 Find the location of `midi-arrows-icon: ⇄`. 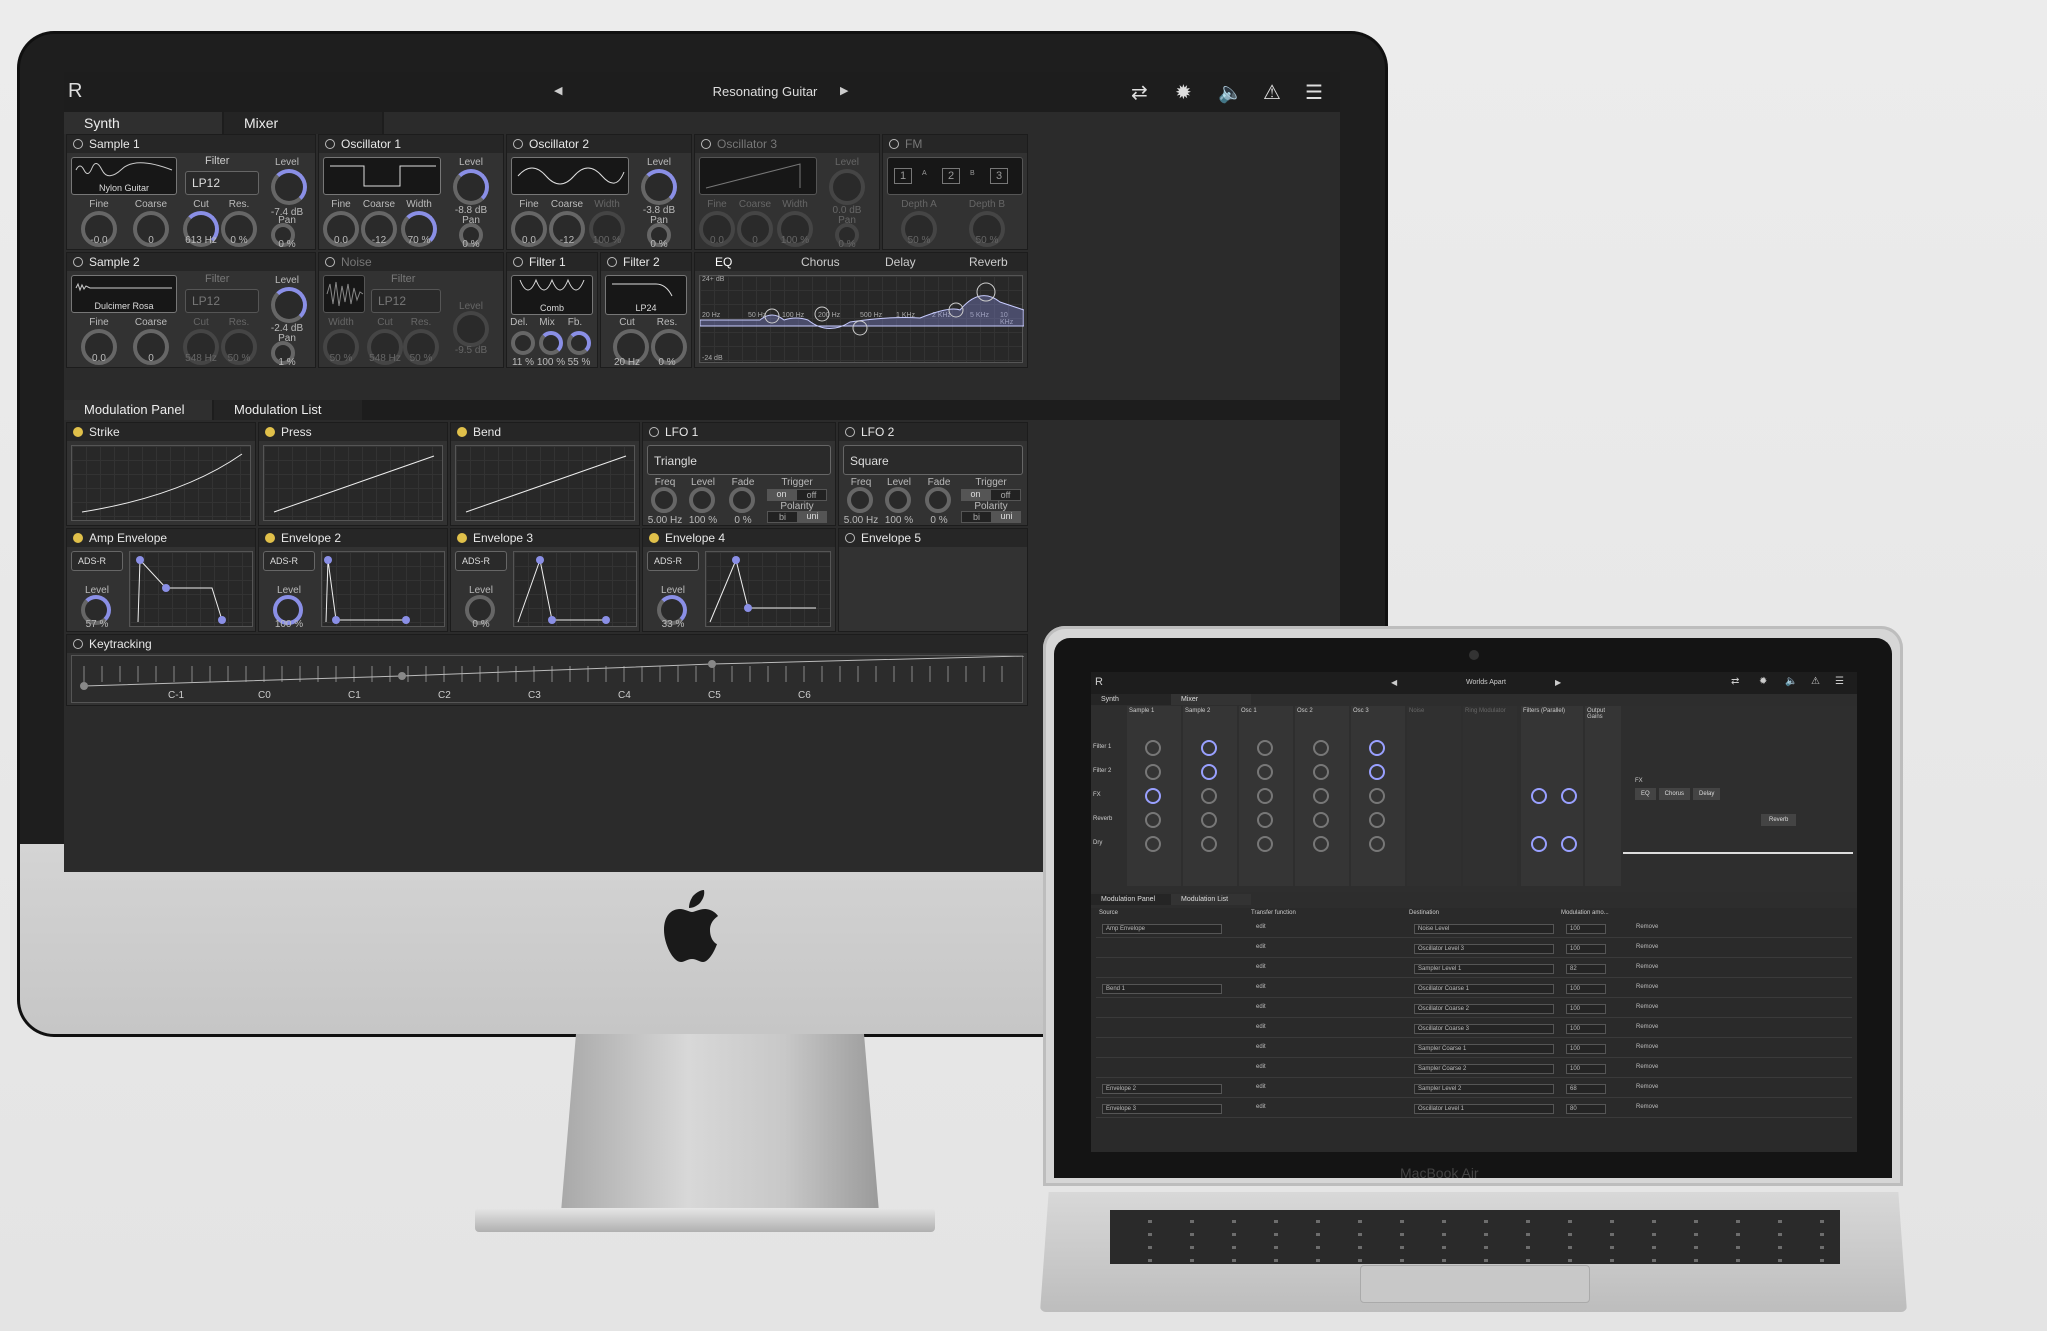

midi-arrows-icon: ⇄ is located at coordinates (1139, 92).